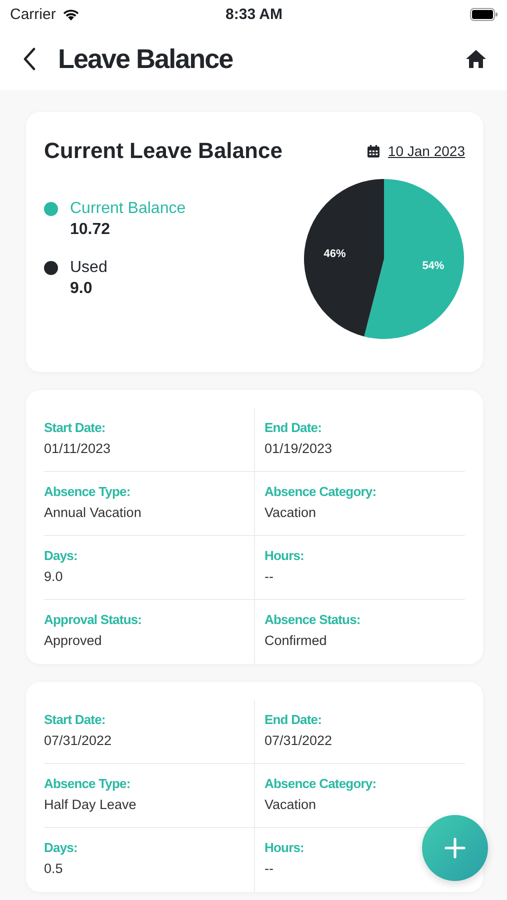 This screenshot has height=900, width=507. I want to click on field-value: 0.5, so click(53, 868).